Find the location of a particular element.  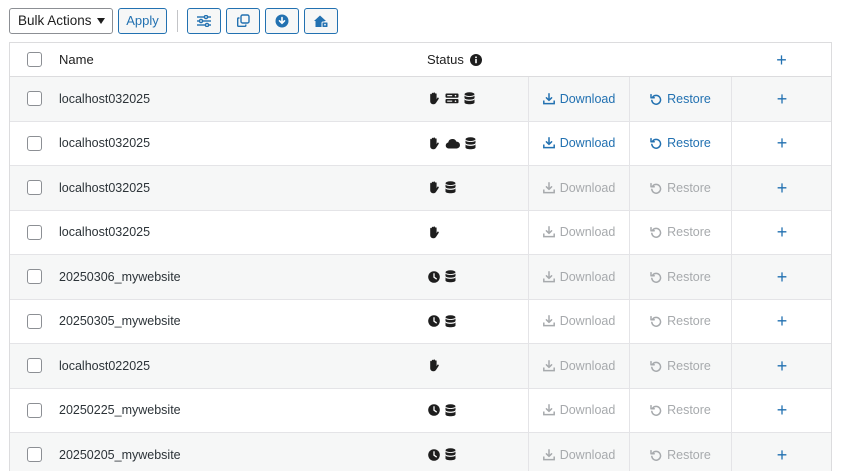

home-lock-icon is located at coordinates (321, 21).